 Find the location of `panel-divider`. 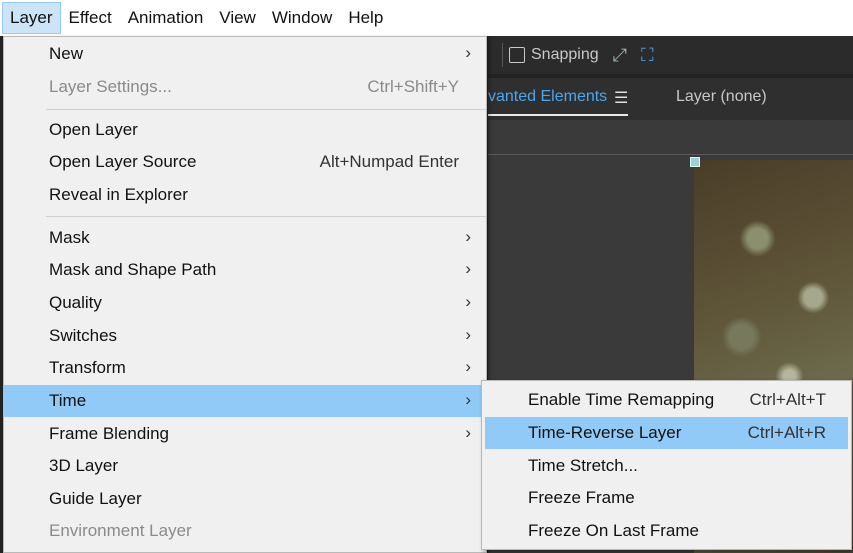

panel-divider is located at coordinates (670, 154).